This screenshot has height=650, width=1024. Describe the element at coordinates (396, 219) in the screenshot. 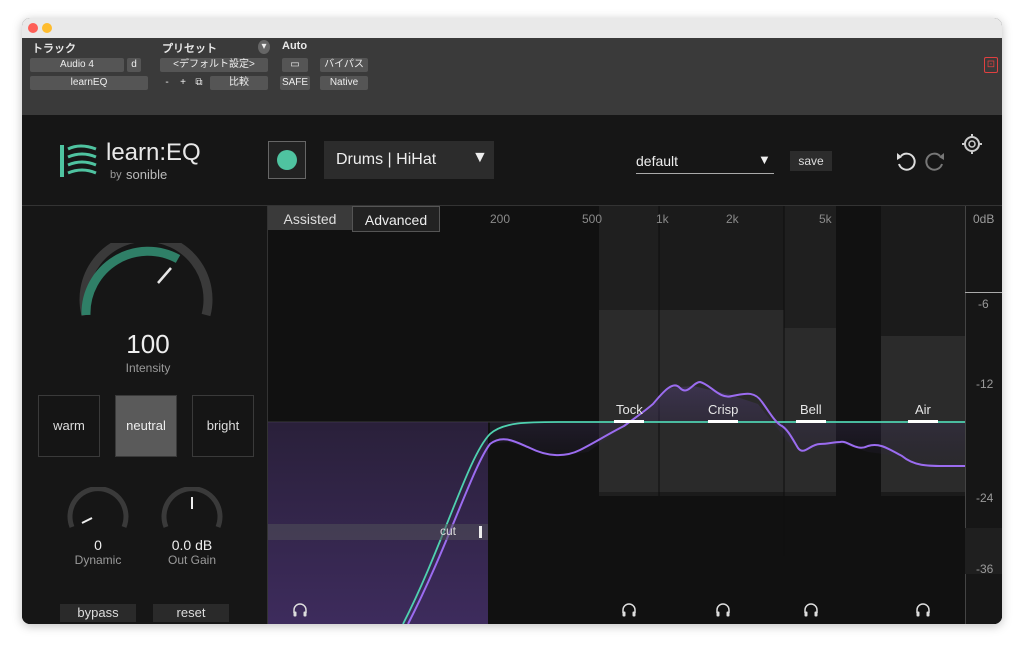

I see `tab-advanced: Advanced` at that location.